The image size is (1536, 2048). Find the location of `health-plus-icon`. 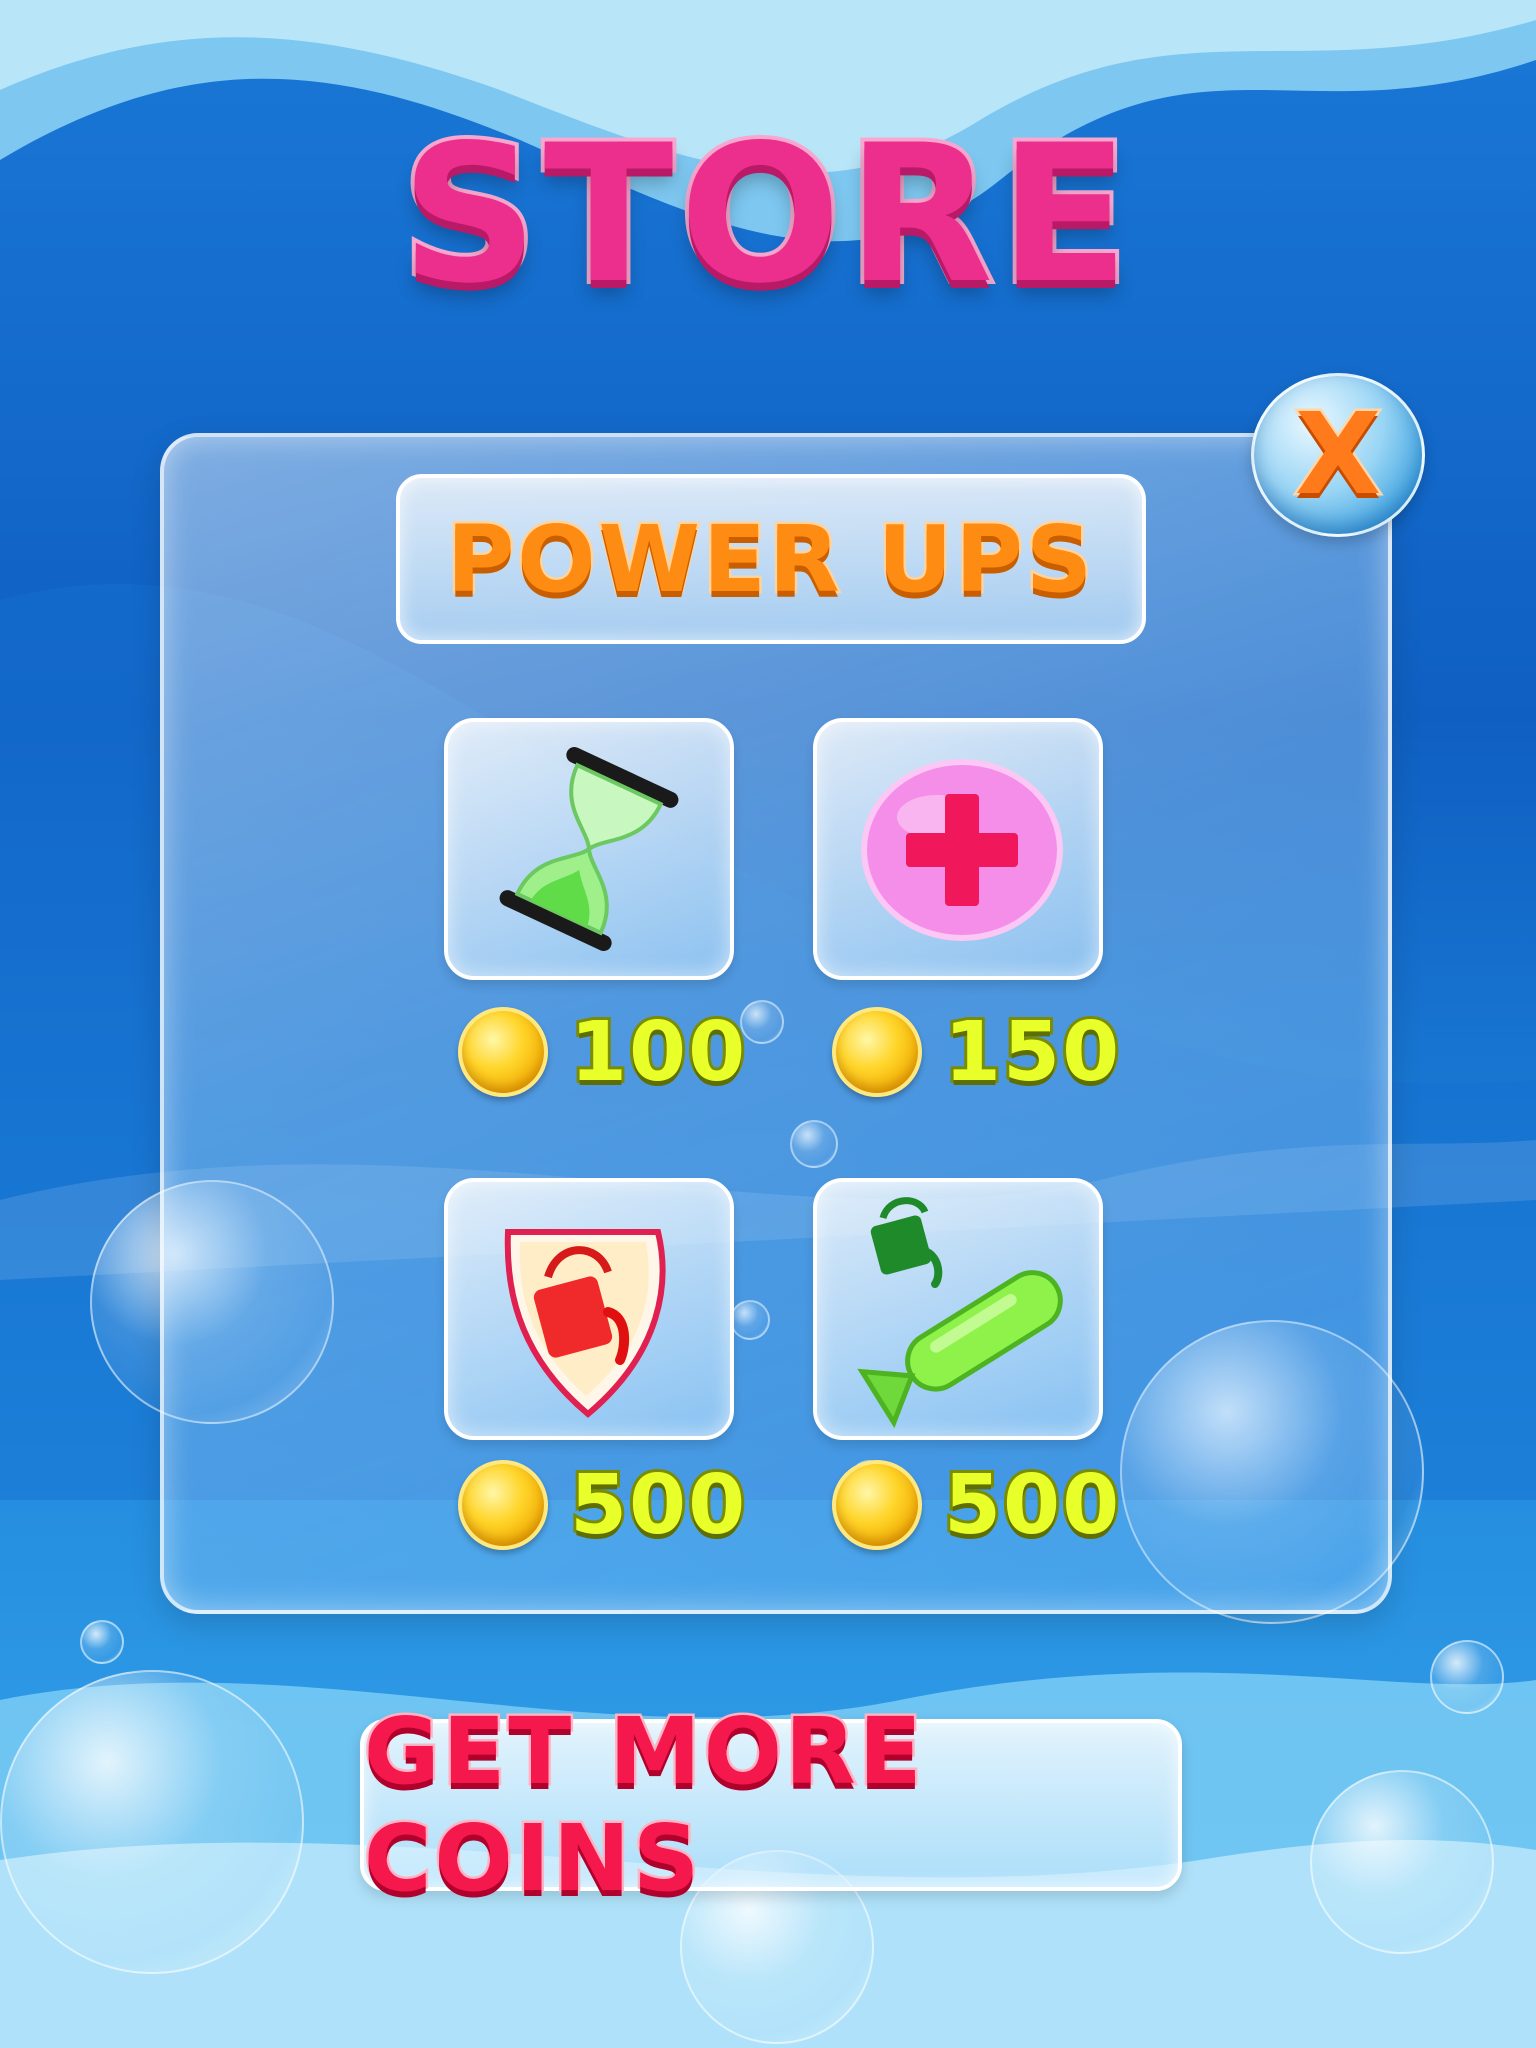

health-plus-icon is located at coordinates (962, 850).